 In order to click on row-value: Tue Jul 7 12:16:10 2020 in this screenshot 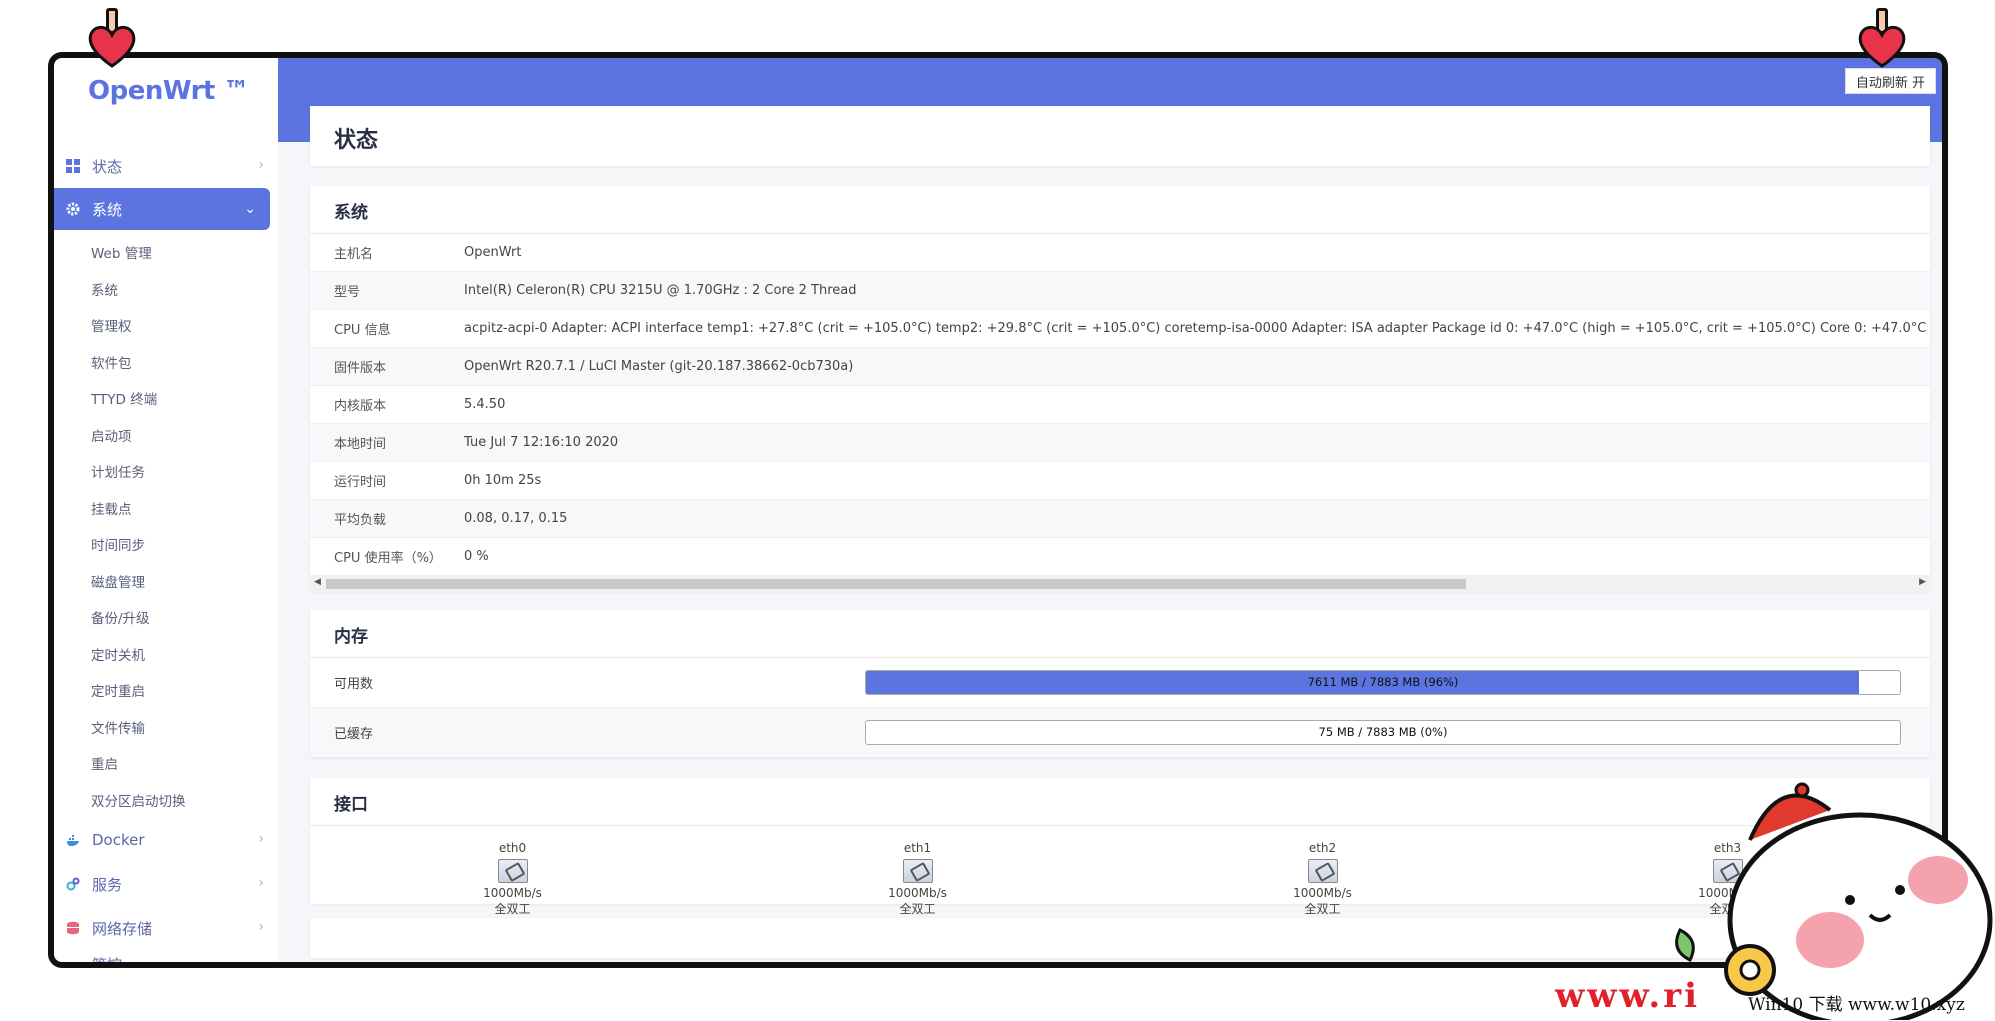, I will do `click(541, 442)`.